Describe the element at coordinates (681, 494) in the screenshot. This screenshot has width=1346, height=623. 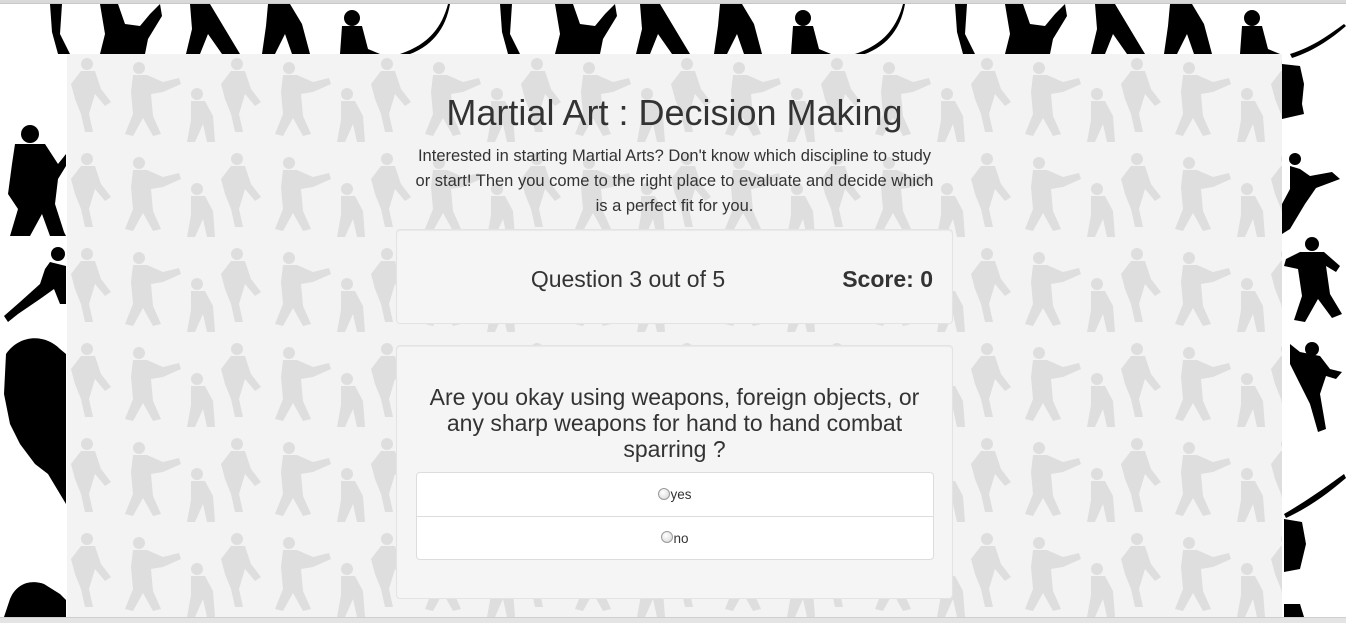
I see `answer-label: yes` at that location.